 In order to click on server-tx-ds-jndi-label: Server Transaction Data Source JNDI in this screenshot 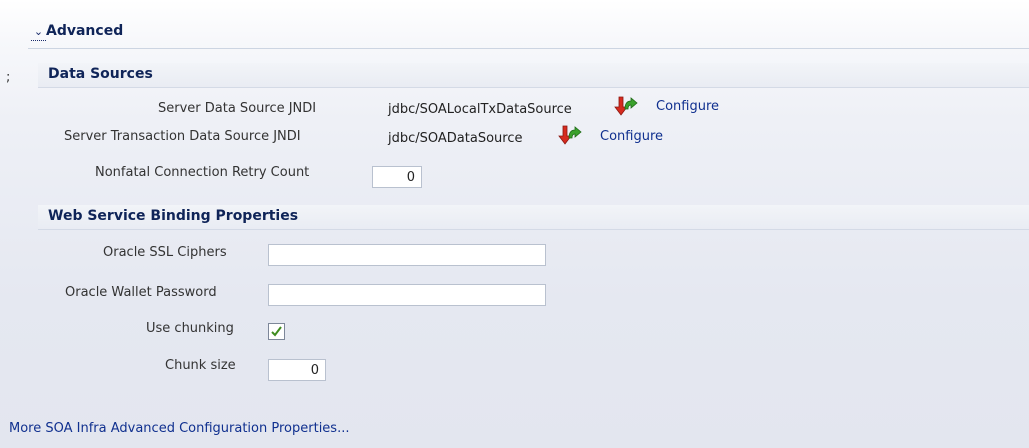, I will do `click(182, 136)`.